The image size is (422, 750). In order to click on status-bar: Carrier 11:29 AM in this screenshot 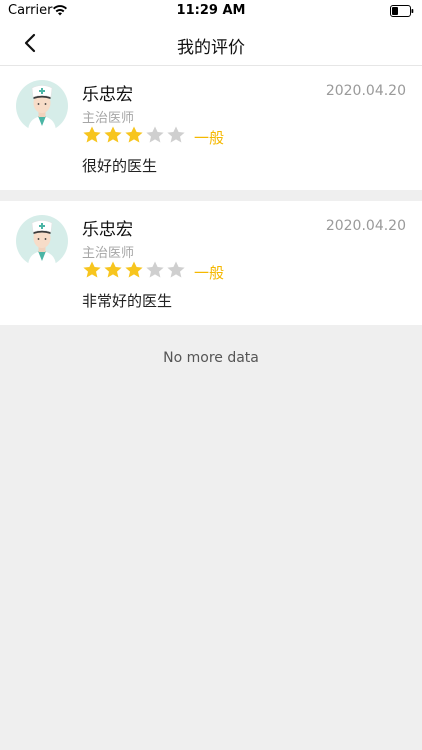, I will do `click(211, 11)`.